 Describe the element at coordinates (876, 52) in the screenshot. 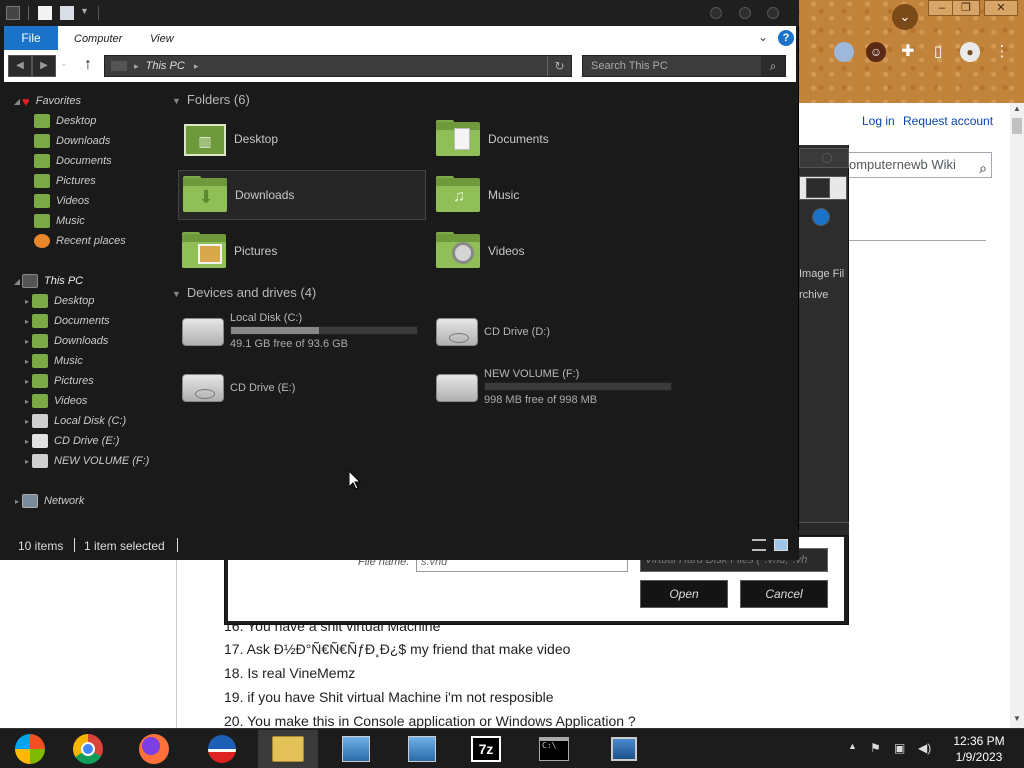

I see `profile-extension-icon: ☺` at that location.